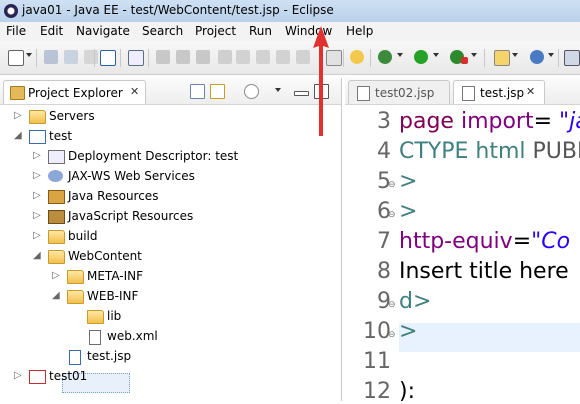 The height and width of the screenshot is (404, 580). I want to click on menu-file: File, so click(16, 31).